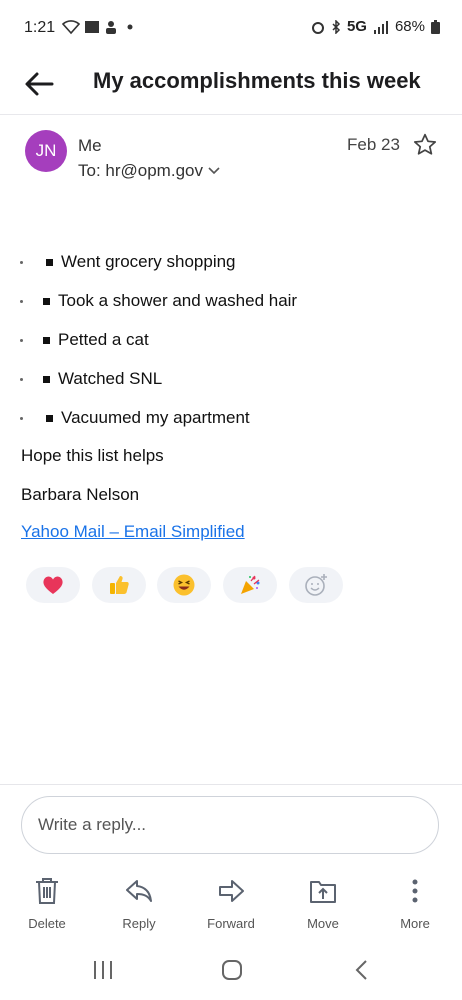  Describe the element at coordinates (231, 28) in the screenshot. I see `status-bar: 1:21 5G 68%` at that location.